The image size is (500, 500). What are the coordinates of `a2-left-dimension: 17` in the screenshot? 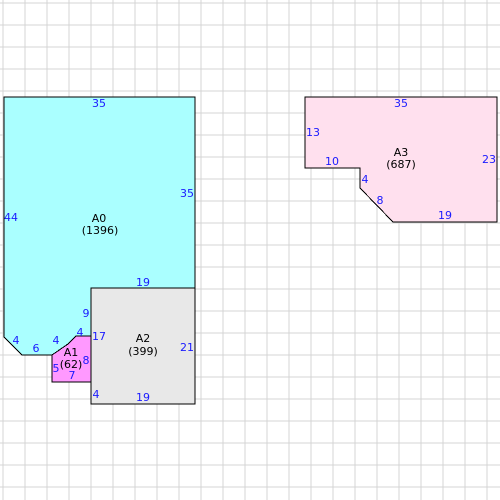 It's located at (99, 336).